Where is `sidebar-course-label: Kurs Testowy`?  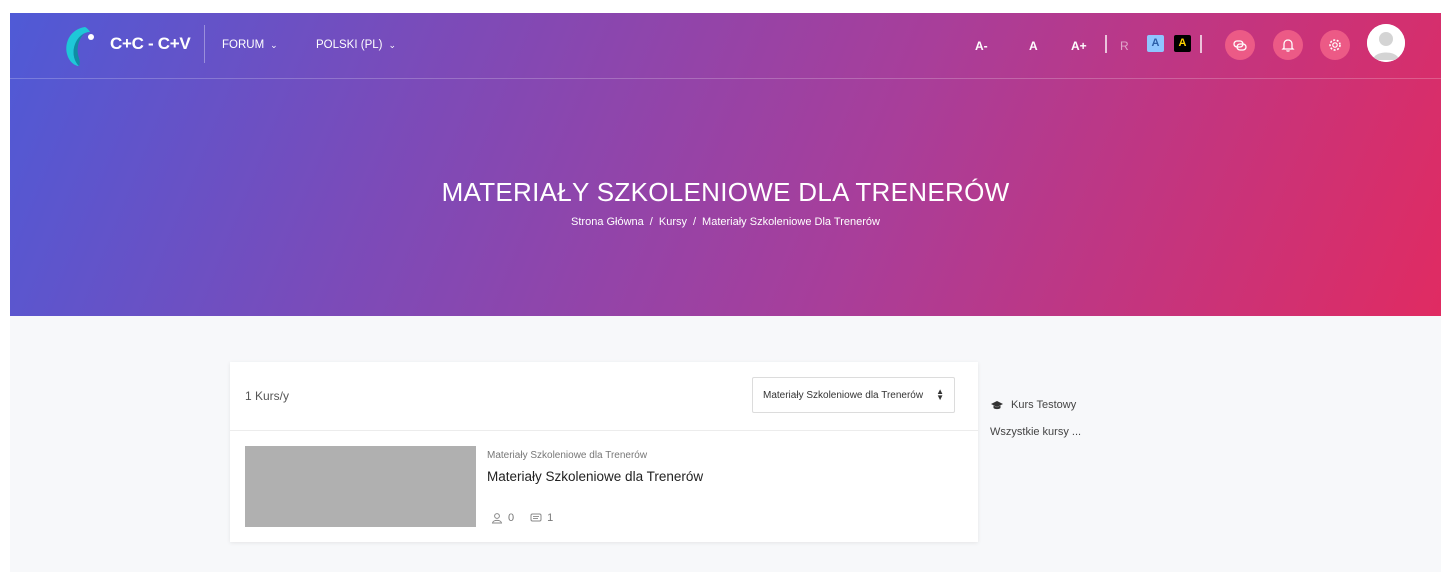 sidebar-course-label: Kurs Testowy is located at coordinates (1044, 405).